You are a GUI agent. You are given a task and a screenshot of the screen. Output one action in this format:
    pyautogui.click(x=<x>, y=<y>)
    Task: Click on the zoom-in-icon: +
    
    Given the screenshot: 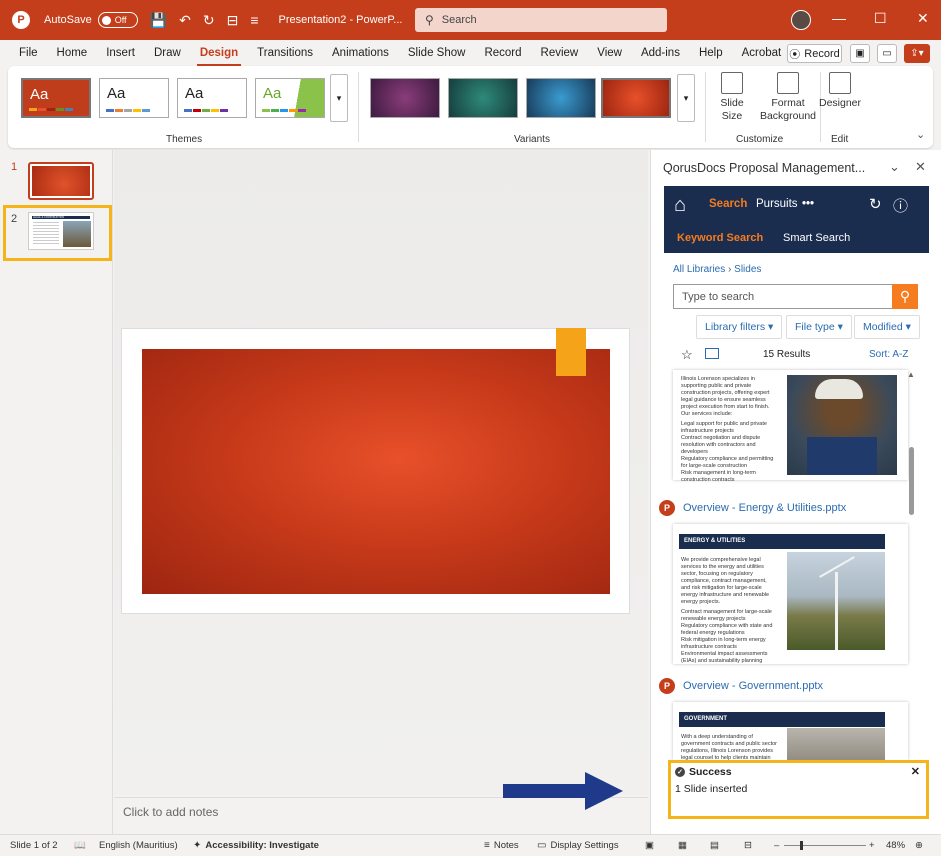 What is the action you would take?
    pyautogui.click(x=872, y=845)
    